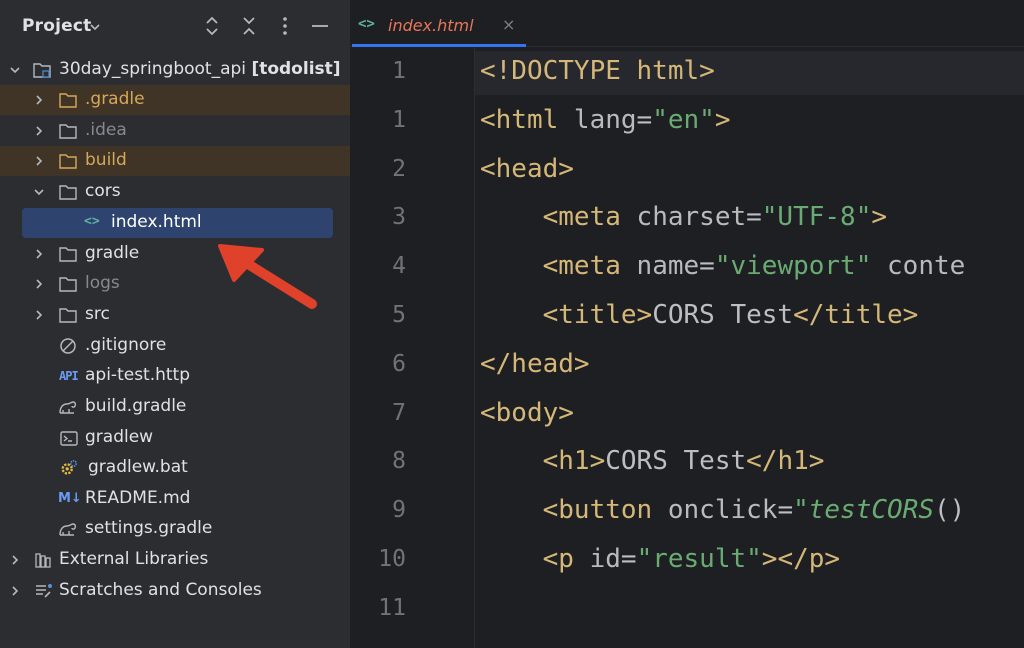  What do you see at coordinates (699, 559) in the screenshot?
I see `code-token: "result"` at bounding box center [699, 559].